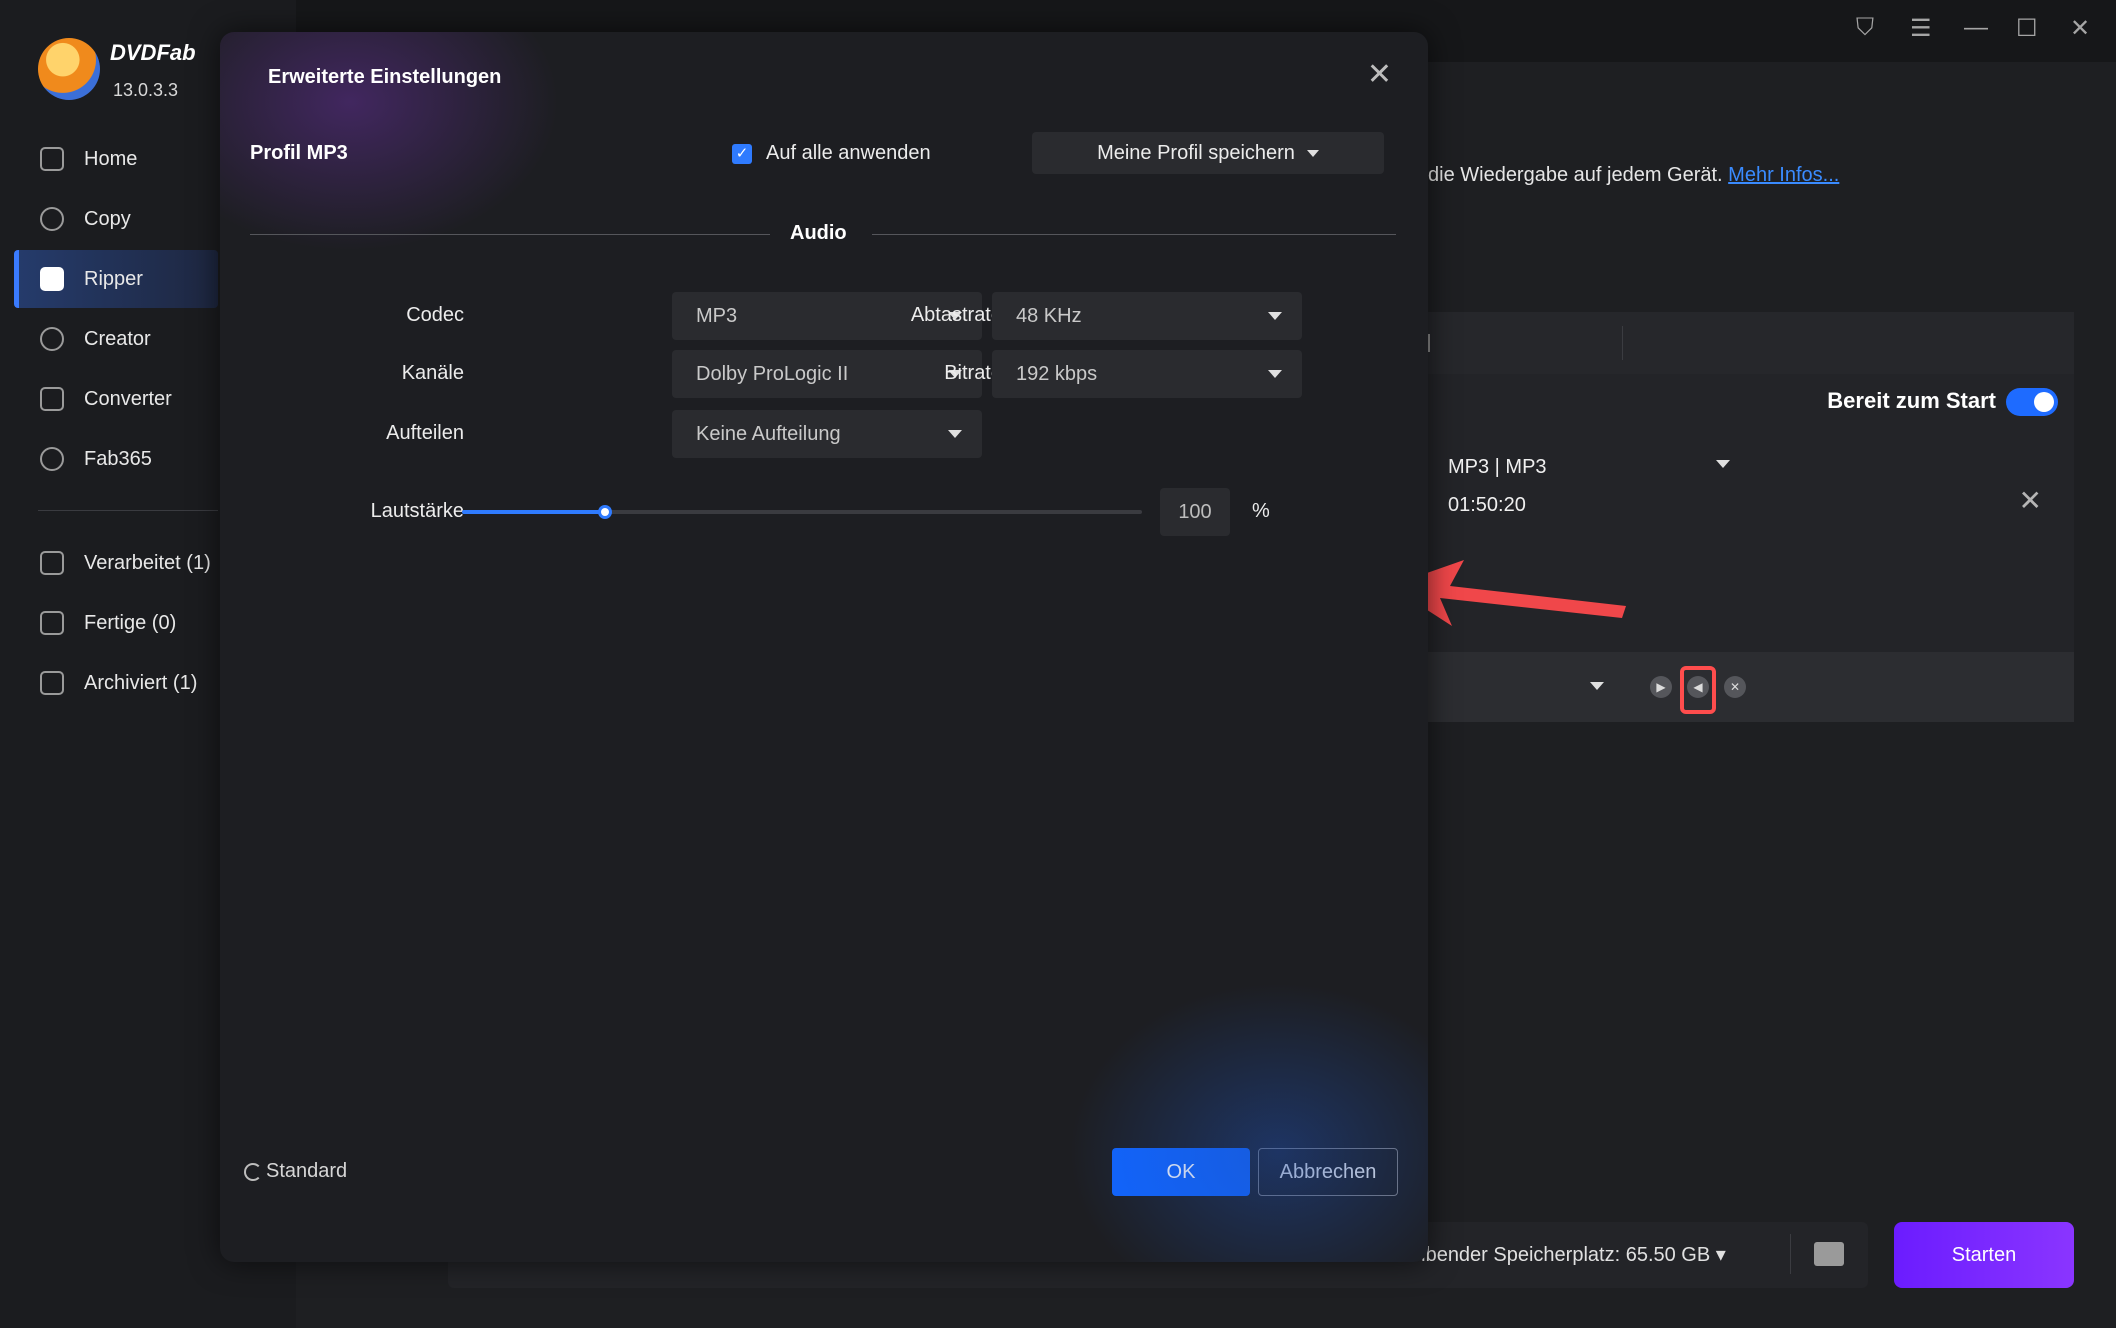 The height and width of the screenshot is (1328, 2116). Describe the element at coordinates (772, 373) in the screenshot. I see `channels-value: Dolby ProLogic II` at that location.